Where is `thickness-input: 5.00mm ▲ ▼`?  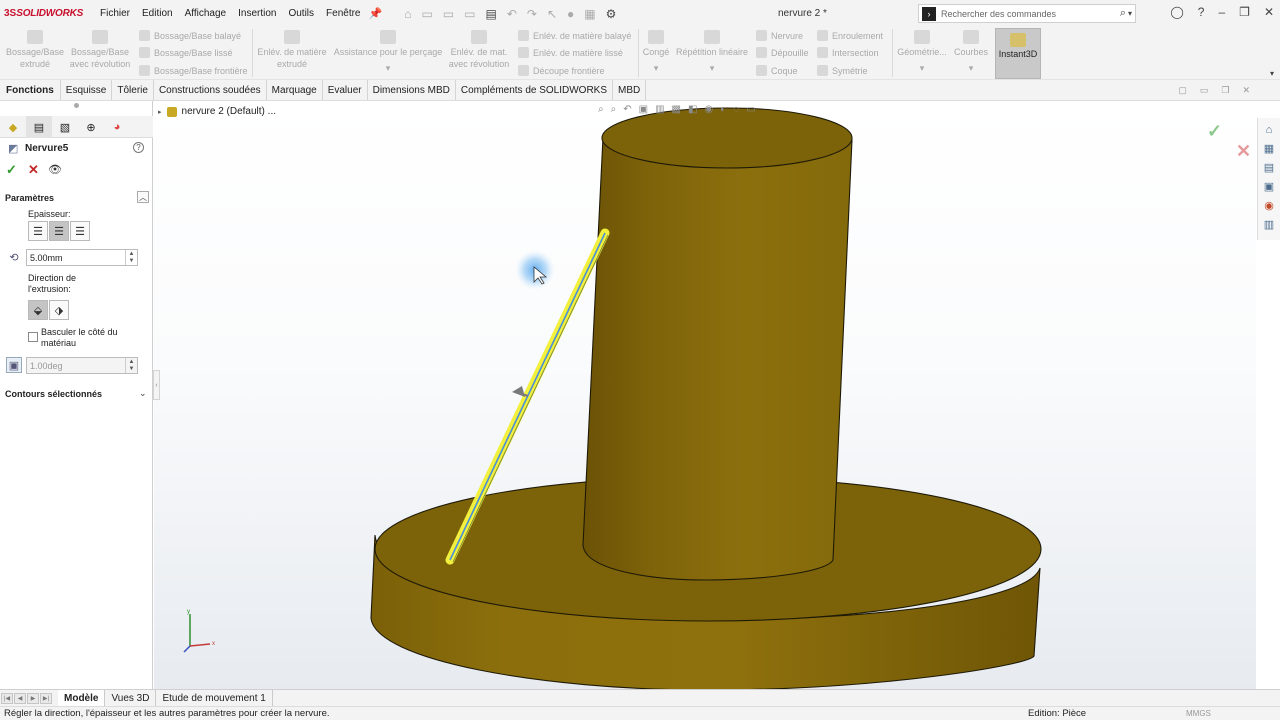
thickness-input: 5.00mm ▲ ▼ is located at coordinates (82, 257).